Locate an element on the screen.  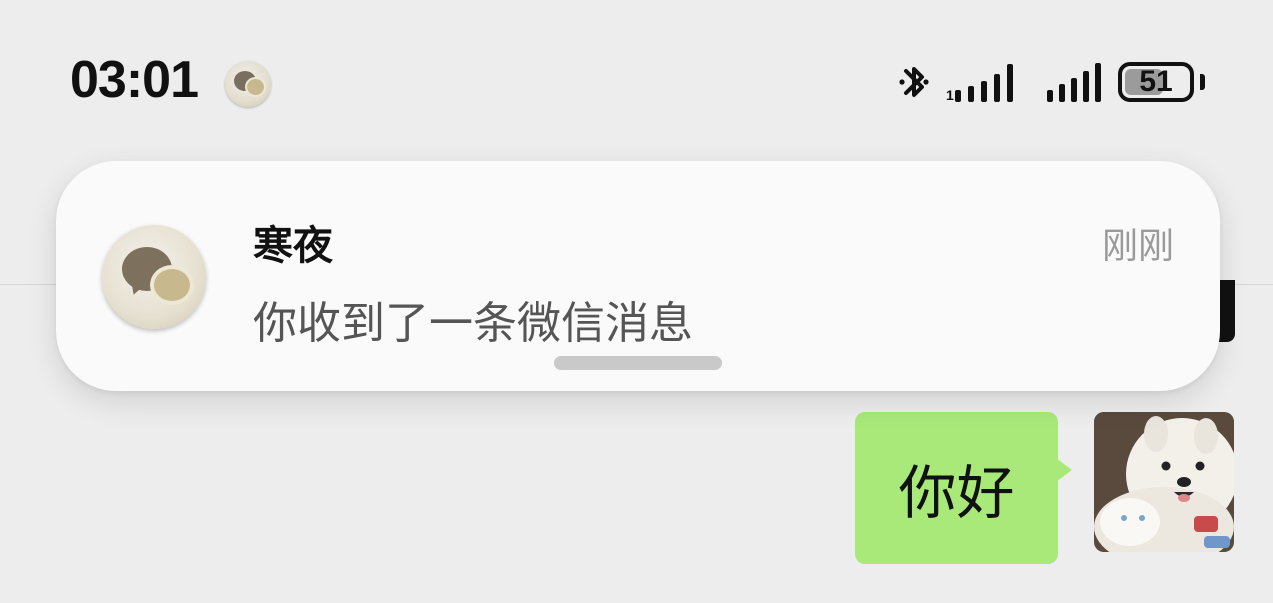
signal-icon: 1 is located at coordinates (979, 83).